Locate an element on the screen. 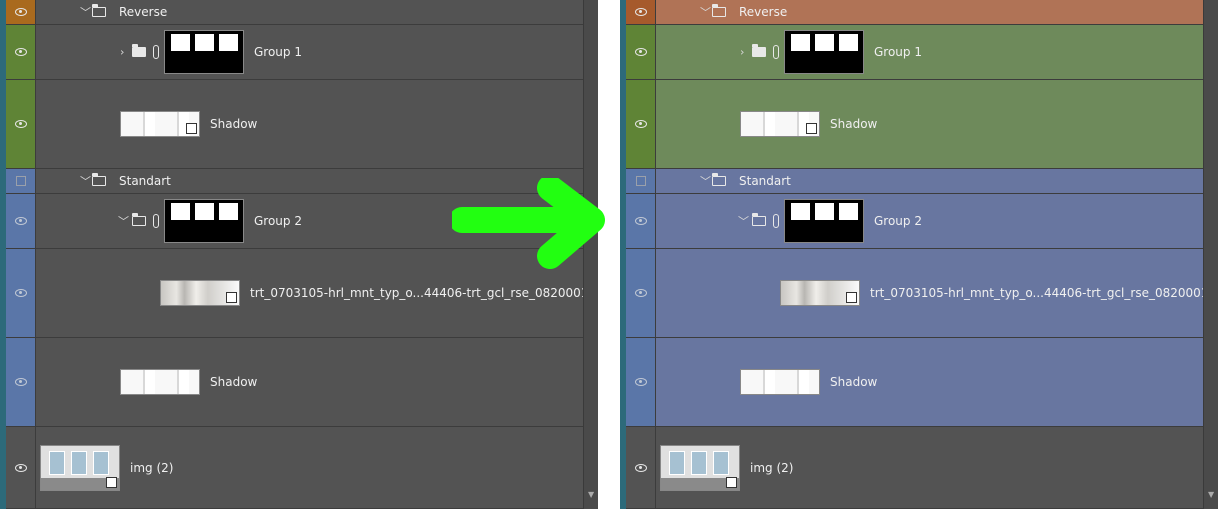  layer-name: Reverse is located at coordinates (763, 12).